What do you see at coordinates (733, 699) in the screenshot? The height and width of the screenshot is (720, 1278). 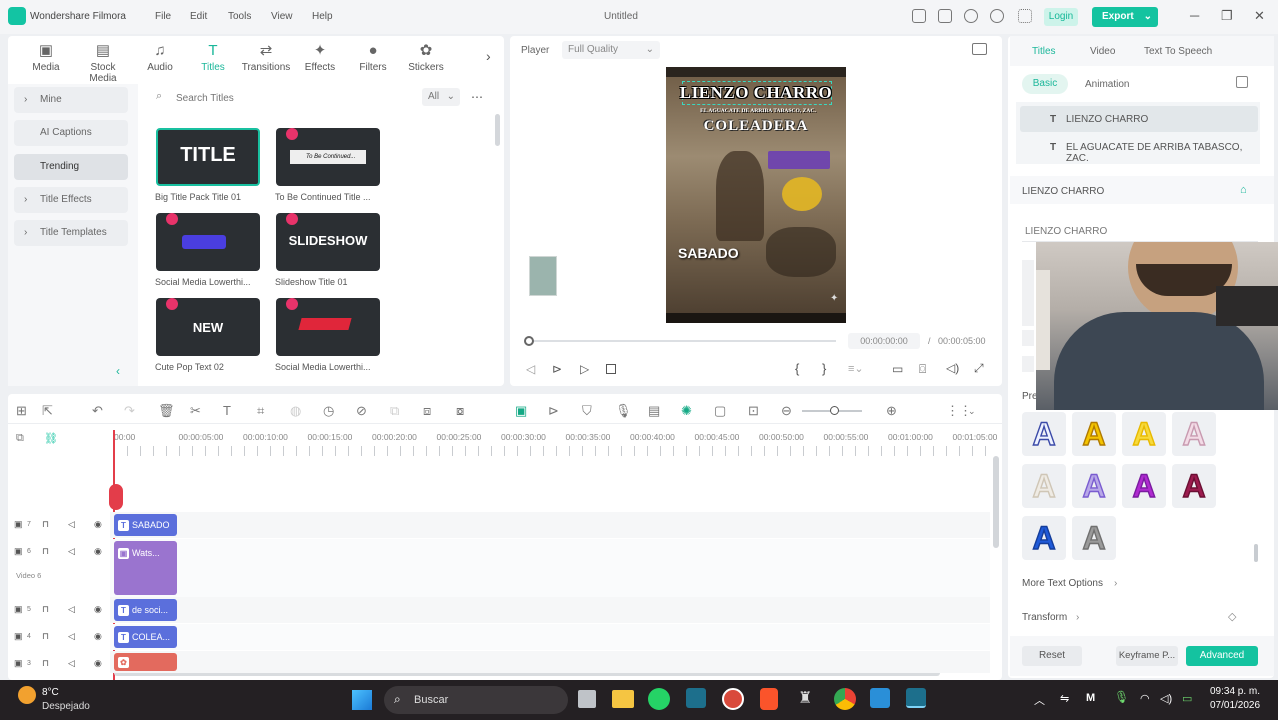 I see `app-icon` at bounding box center [733, 699].